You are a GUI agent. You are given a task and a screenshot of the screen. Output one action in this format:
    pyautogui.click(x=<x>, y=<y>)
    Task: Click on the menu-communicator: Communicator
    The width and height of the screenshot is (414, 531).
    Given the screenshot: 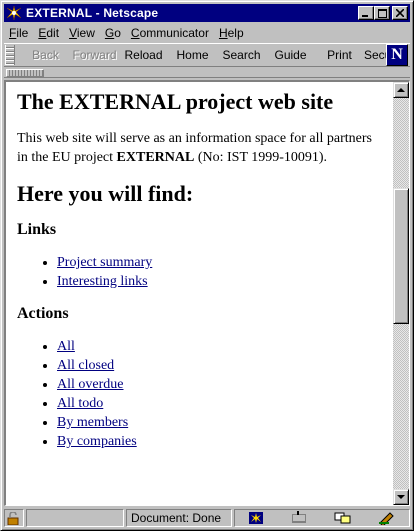 What is the action you would take?
    pyautogui.click(x=170, y=33)
    